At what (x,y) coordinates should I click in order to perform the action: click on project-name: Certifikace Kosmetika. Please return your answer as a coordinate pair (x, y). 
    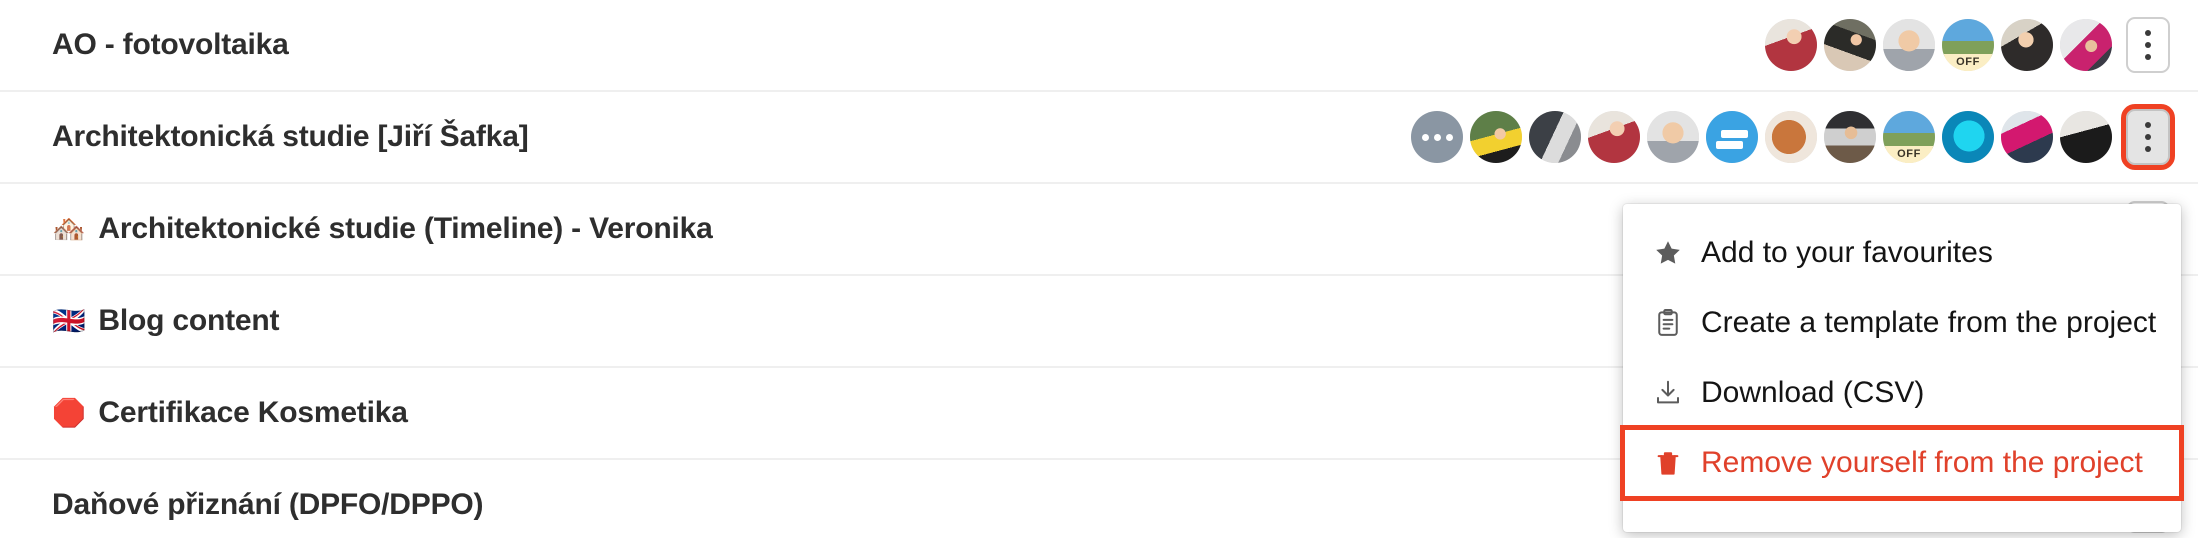
    Looking at the image, I should click on (253, 412).